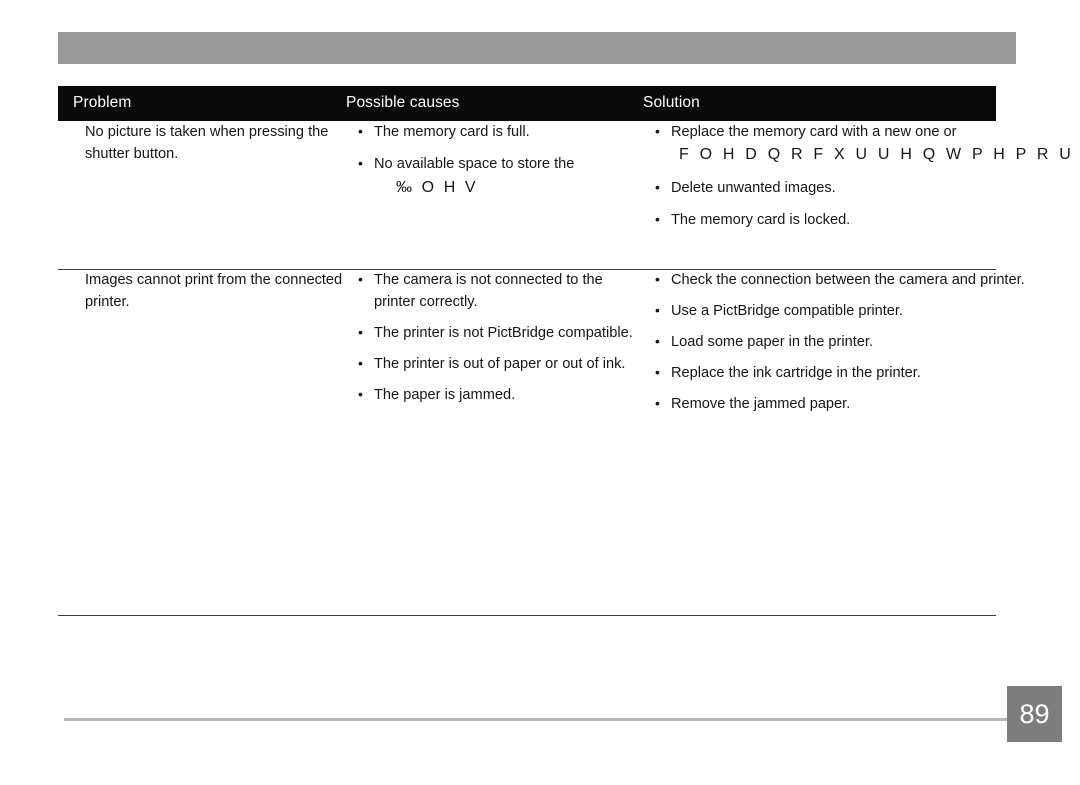  What do you see at coordinates (437, 187) in the screenshot?
I see `garbled-encoded-text: ‰ O H V` at bounding box center [437, 187].